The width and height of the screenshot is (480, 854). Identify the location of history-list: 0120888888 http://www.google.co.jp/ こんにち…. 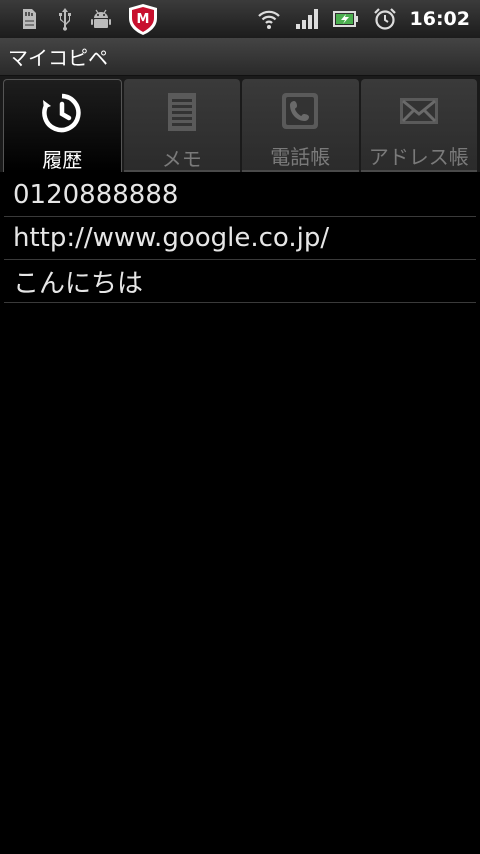
(240, 238).